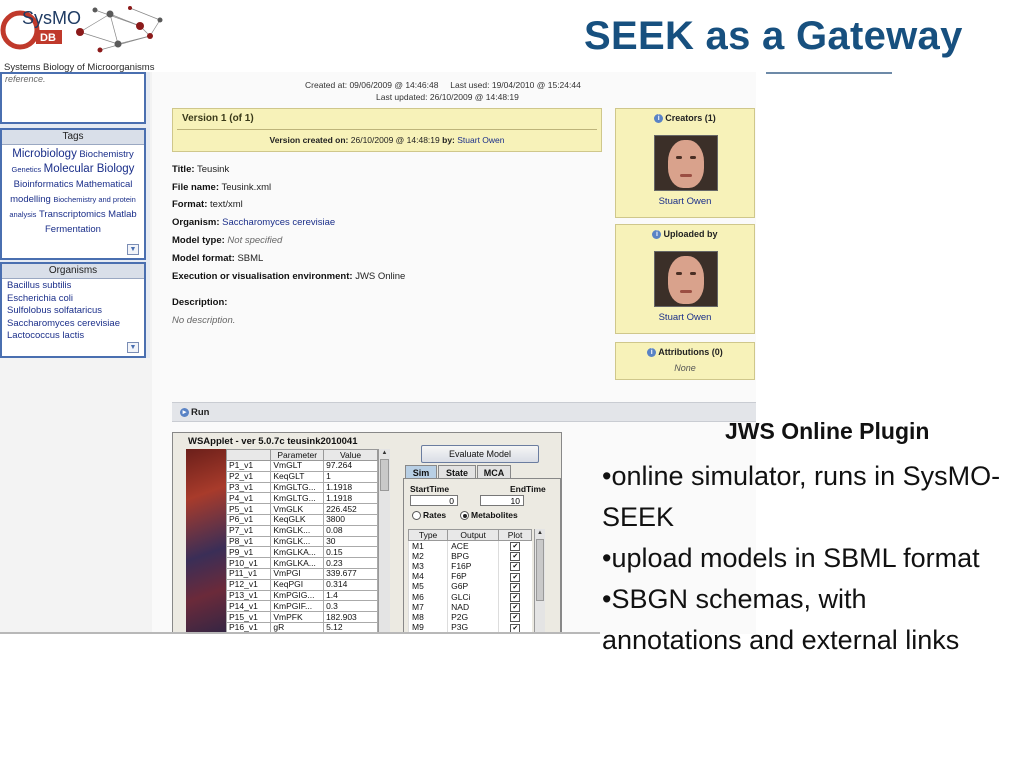 The width and height of the screenshot is (1024, 768). I want to click on parameter-column-header: Value, so click(350, 455).